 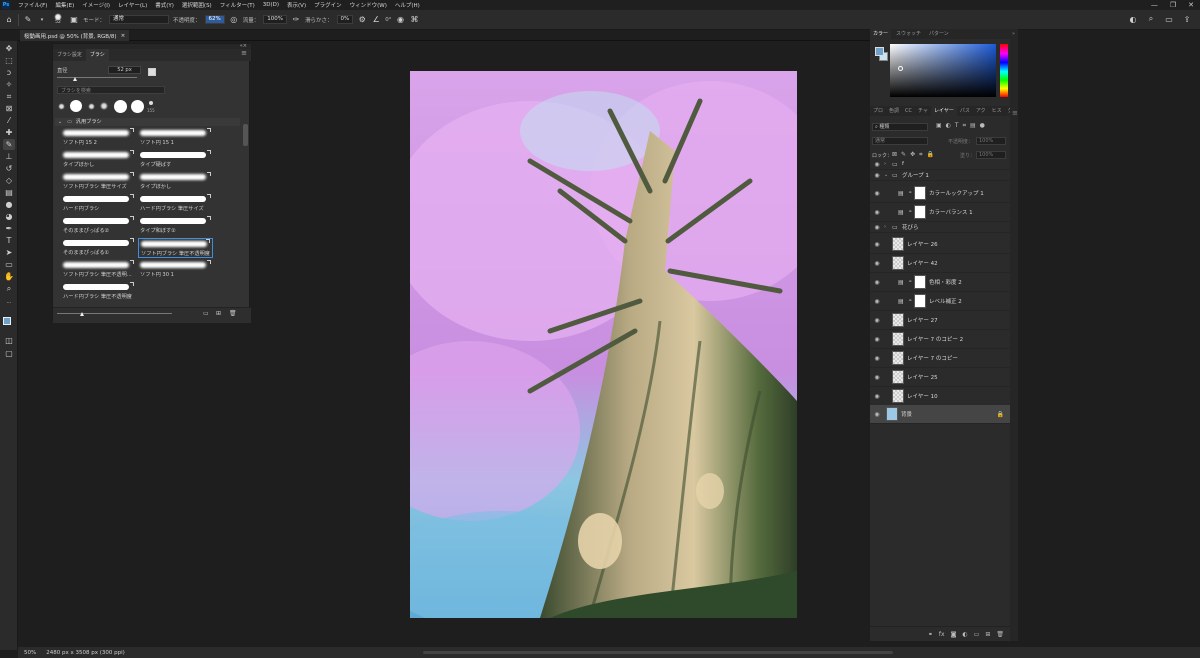 What do you see at coordinates (1187, 19) in the screenshot?
I see `share-icon: ⇪` at bounding box center [1187, 19].